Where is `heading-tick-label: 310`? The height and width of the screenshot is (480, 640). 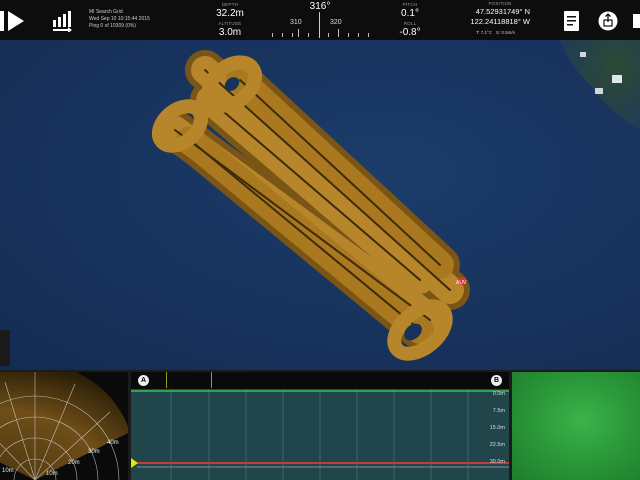
heading-tick-label: 310 is located at coordinates (296, 22).